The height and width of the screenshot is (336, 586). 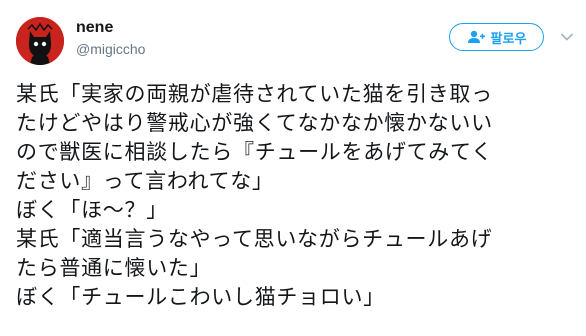 I want to click on tweet-line: ぼく「ほ〜？」, so click(x=92, y=210).